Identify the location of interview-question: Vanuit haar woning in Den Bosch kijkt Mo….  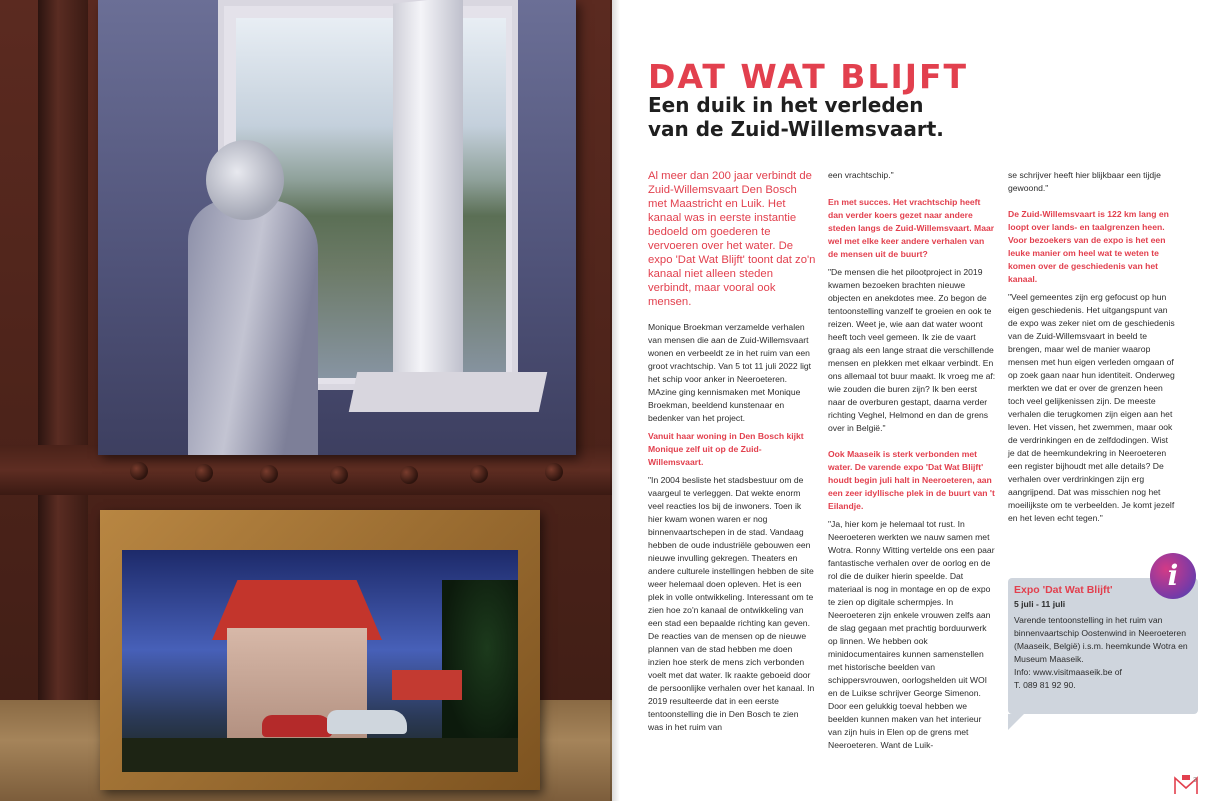
(726, 449).